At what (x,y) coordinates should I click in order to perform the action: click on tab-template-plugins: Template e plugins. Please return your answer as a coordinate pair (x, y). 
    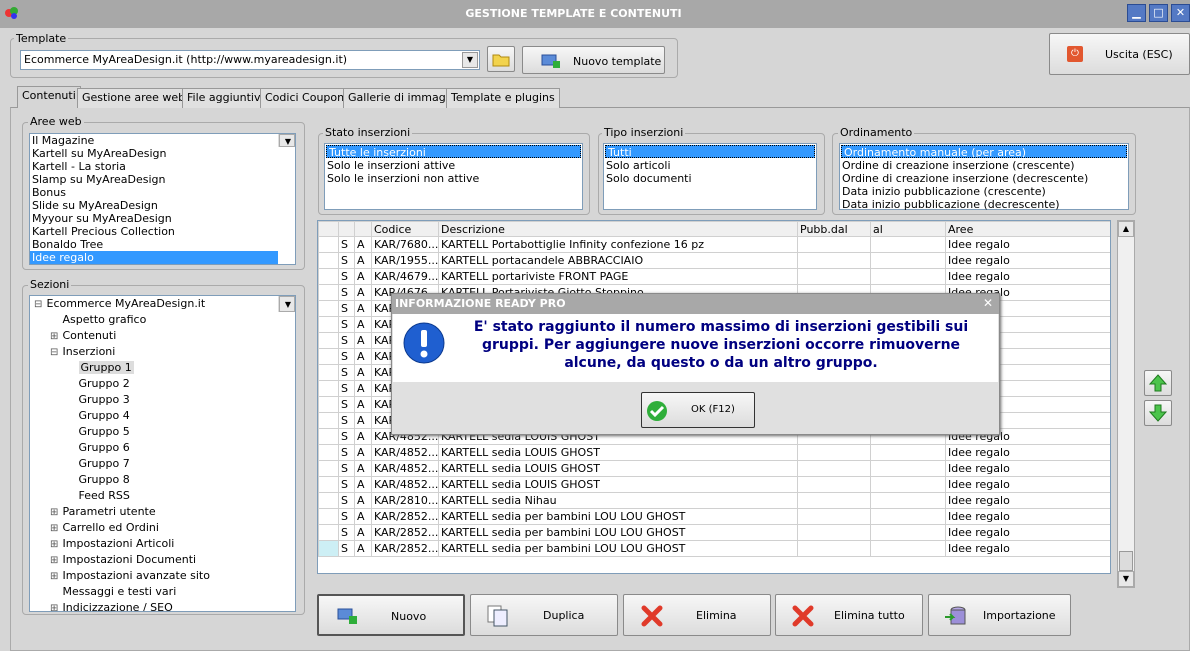
    Looking at the image, I should click on (503, 98).